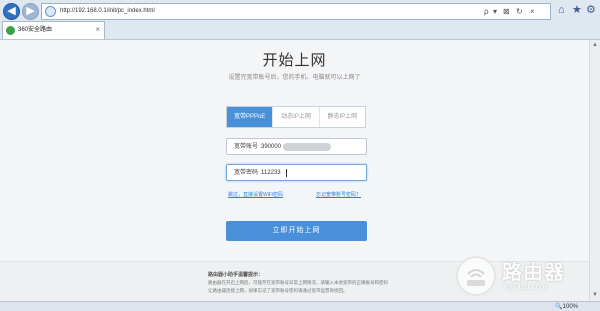 This screenshot has width=600, height=311. Describe the element at coordinates (50, 11) in the screenshot. I see `page-icon` at that location.